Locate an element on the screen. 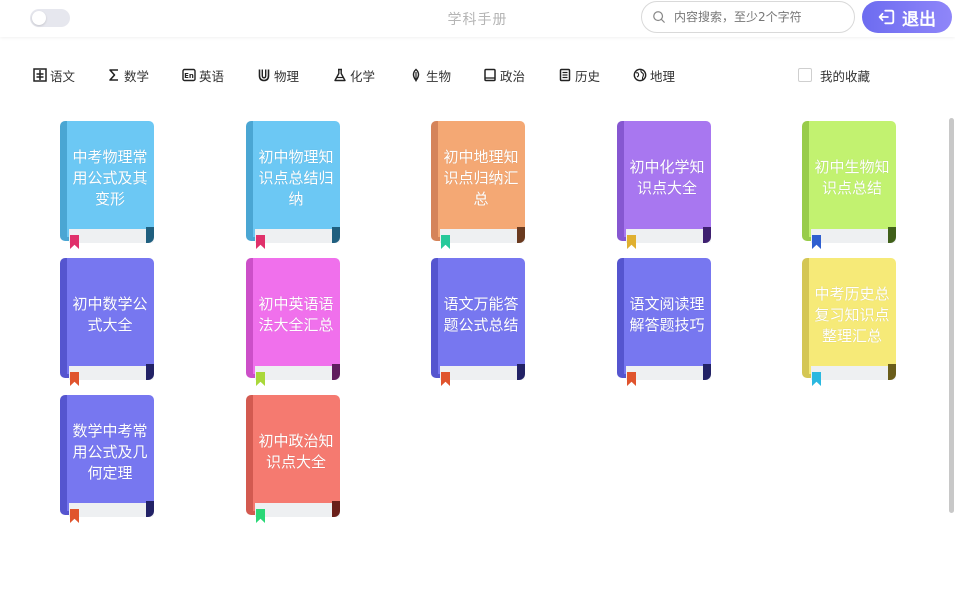  book-cover: 语文万能答题公式总结 is located at coordinates (481, 316).